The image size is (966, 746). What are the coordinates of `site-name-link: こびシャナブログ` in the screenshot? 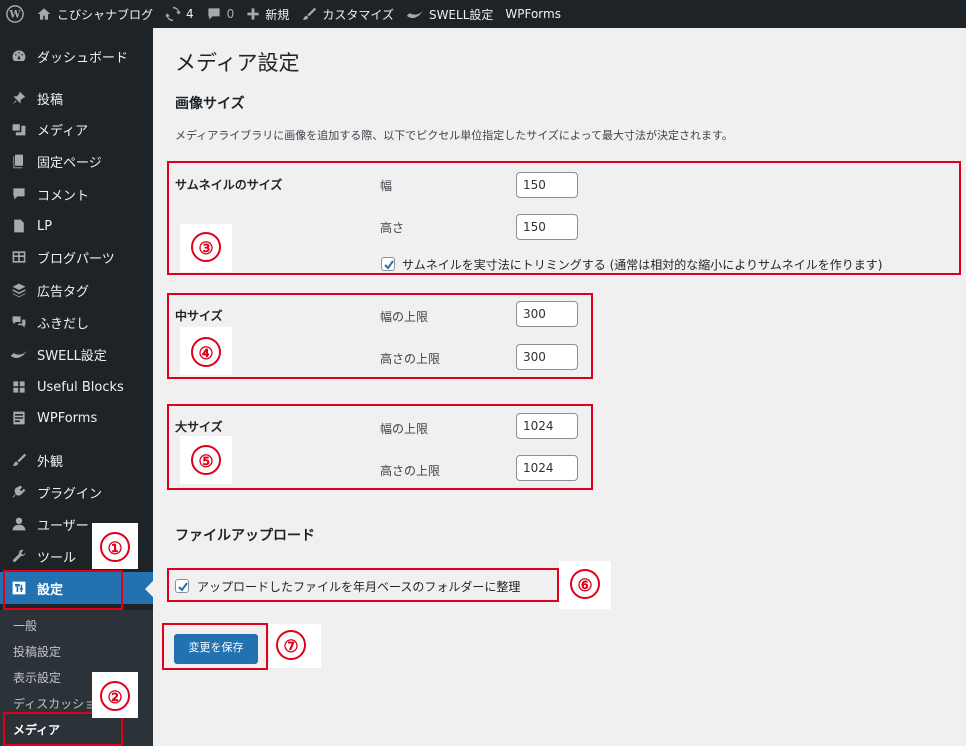 It's located at (94, 14).